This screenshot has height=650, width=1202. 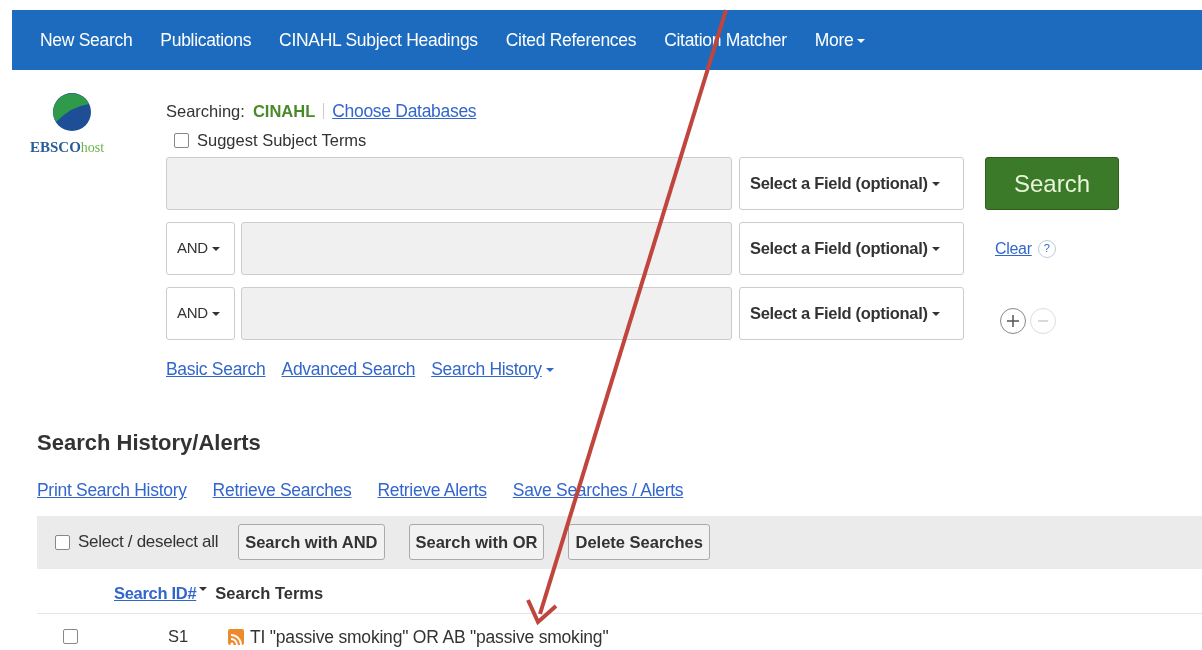 I want to click on search-mode-link: Search History, so click(x=492, y=369).